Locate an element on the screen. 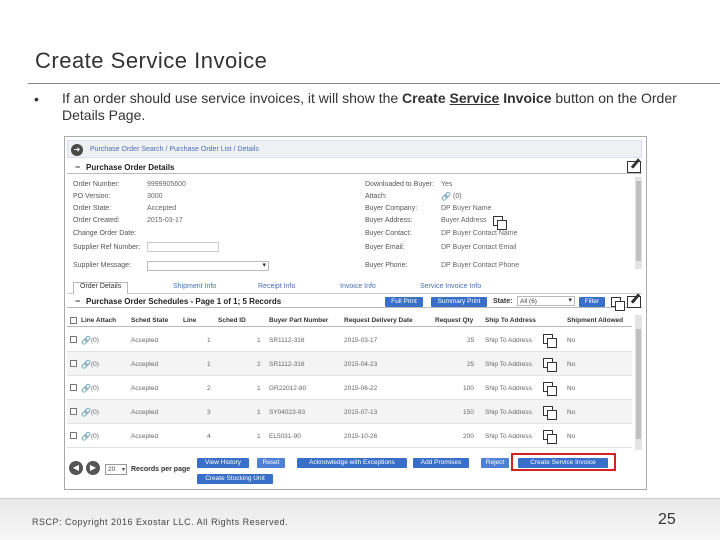  col-header: Request Delivery Date is located at coordinates (378, 320).